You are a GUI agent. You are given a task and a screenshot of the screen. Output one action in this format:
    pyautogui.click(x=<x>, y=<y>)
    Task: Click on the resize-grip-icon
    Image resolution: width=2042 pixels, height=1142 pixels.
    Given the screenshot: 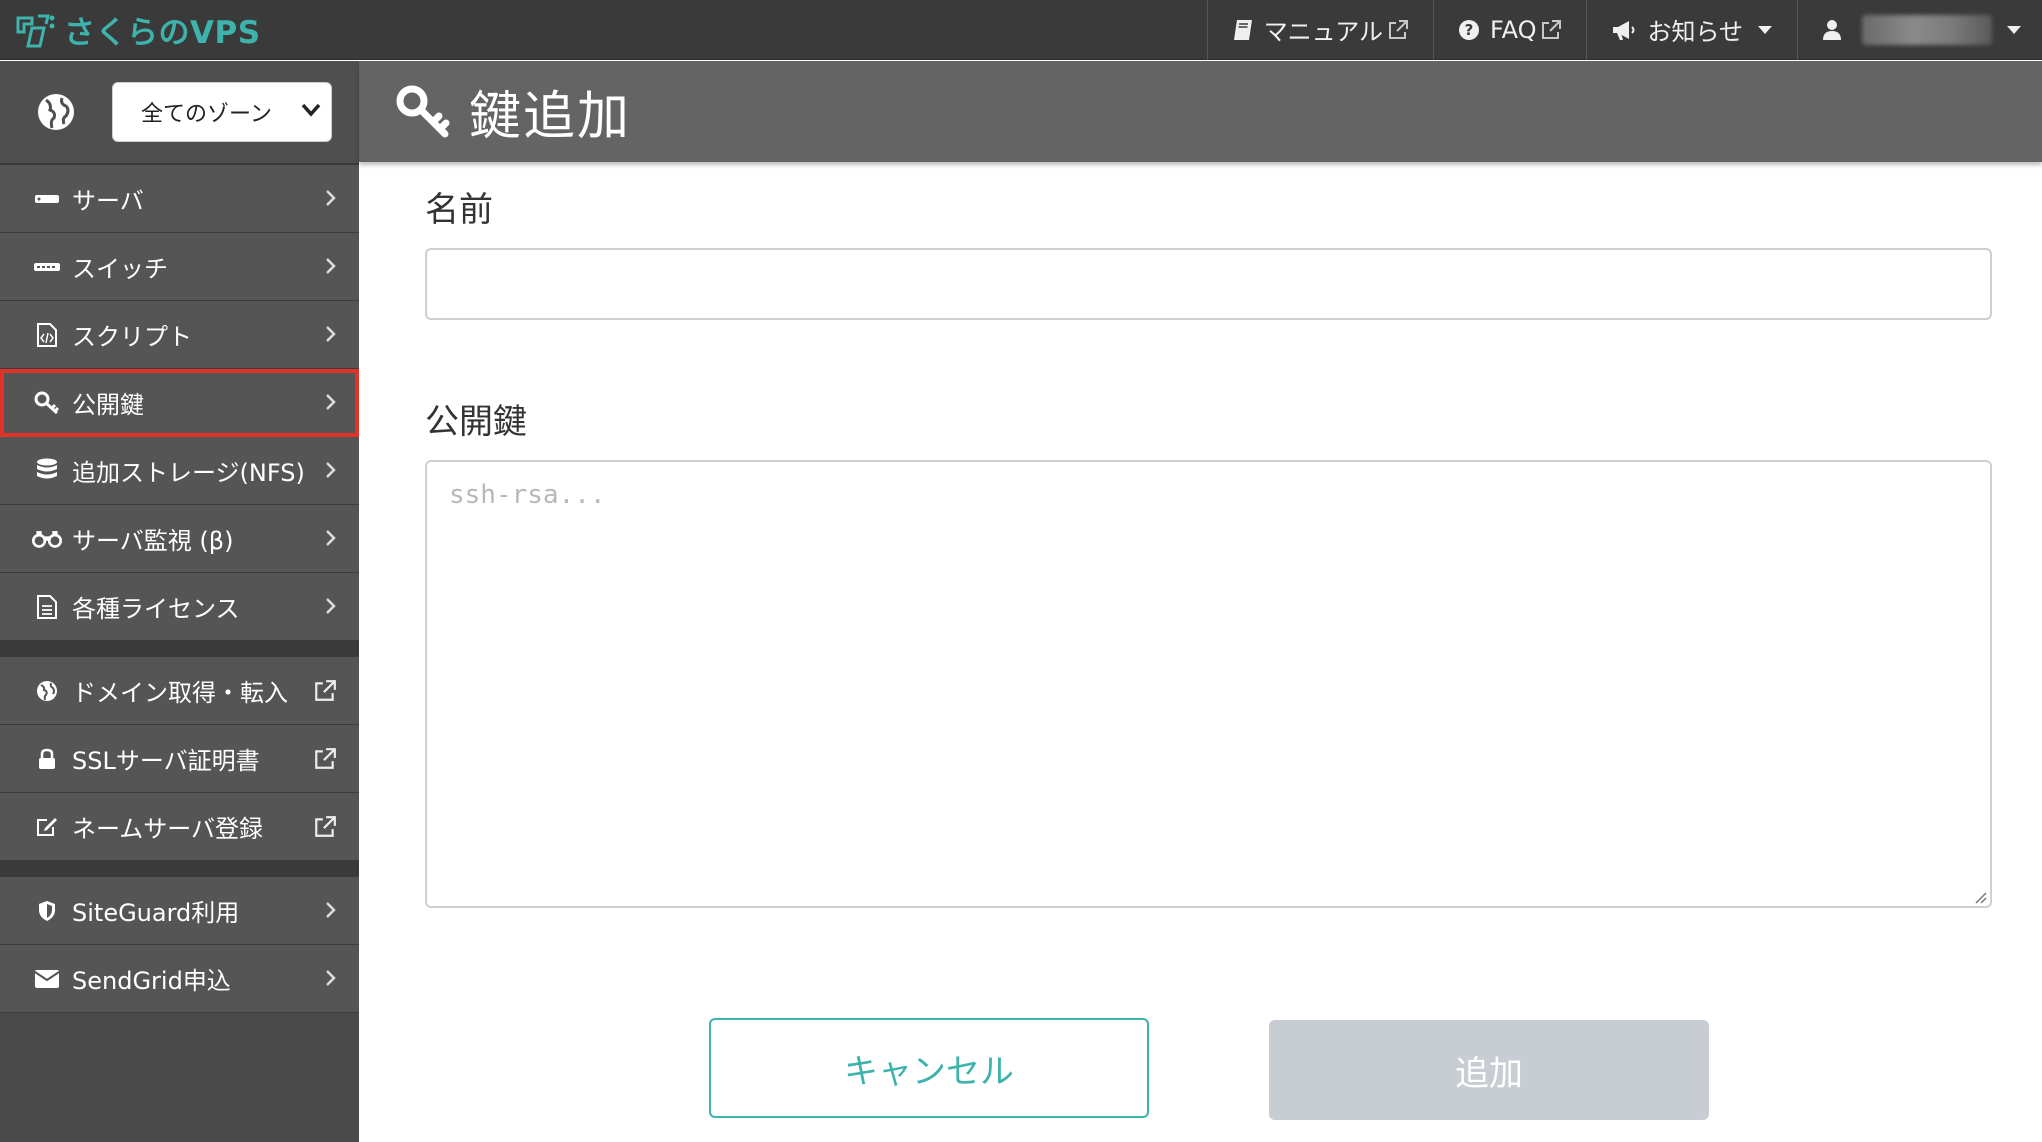 What is the action you would take?
    pyautogui.click(x=1980, y=897)
    